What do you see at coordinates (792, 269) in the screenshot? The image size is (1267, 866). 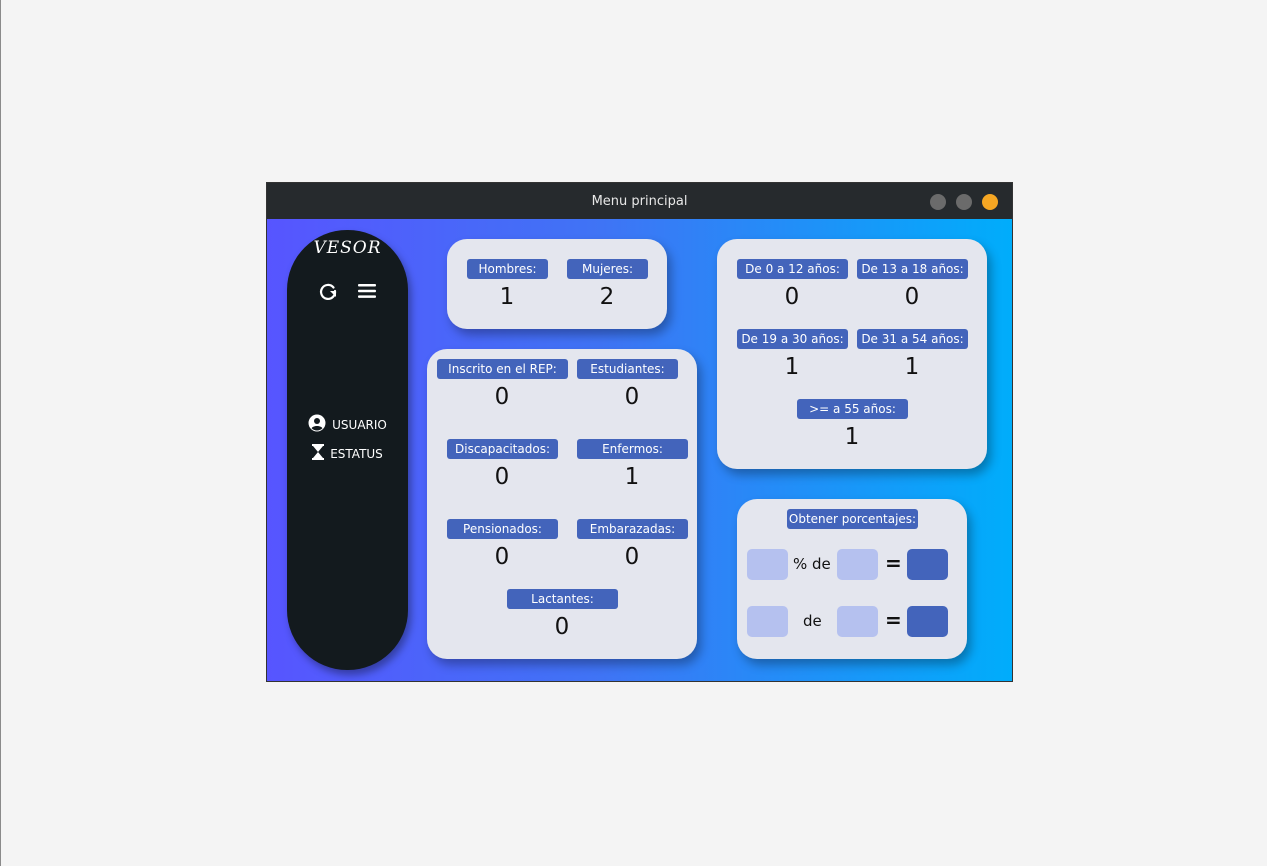 I see `age-0-12-label: De 0 a 12 años:` at bounding box center [792, 269].